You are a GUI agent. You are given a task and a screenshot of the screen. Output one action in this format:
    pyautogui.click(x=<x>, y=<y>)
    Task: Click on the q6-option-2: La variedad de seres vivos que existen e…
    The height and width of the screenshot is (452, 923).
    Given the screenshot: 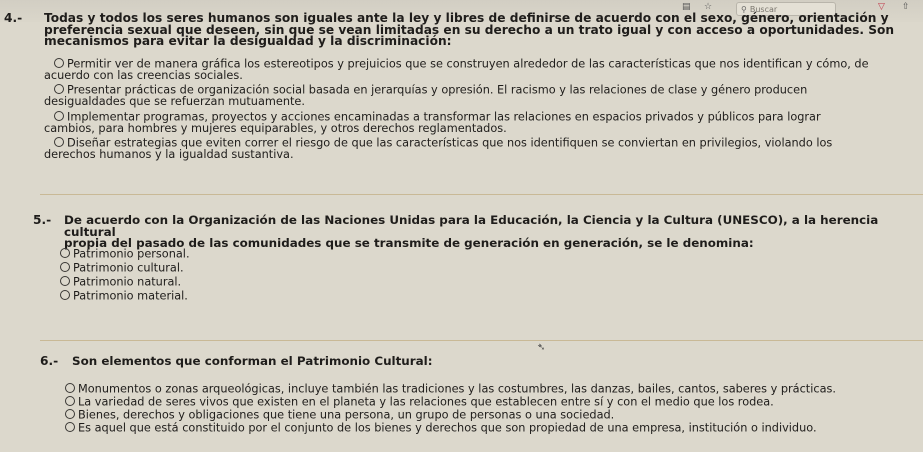 What is the action you would take?
    pyautogui.click(x=419, y=402)
    